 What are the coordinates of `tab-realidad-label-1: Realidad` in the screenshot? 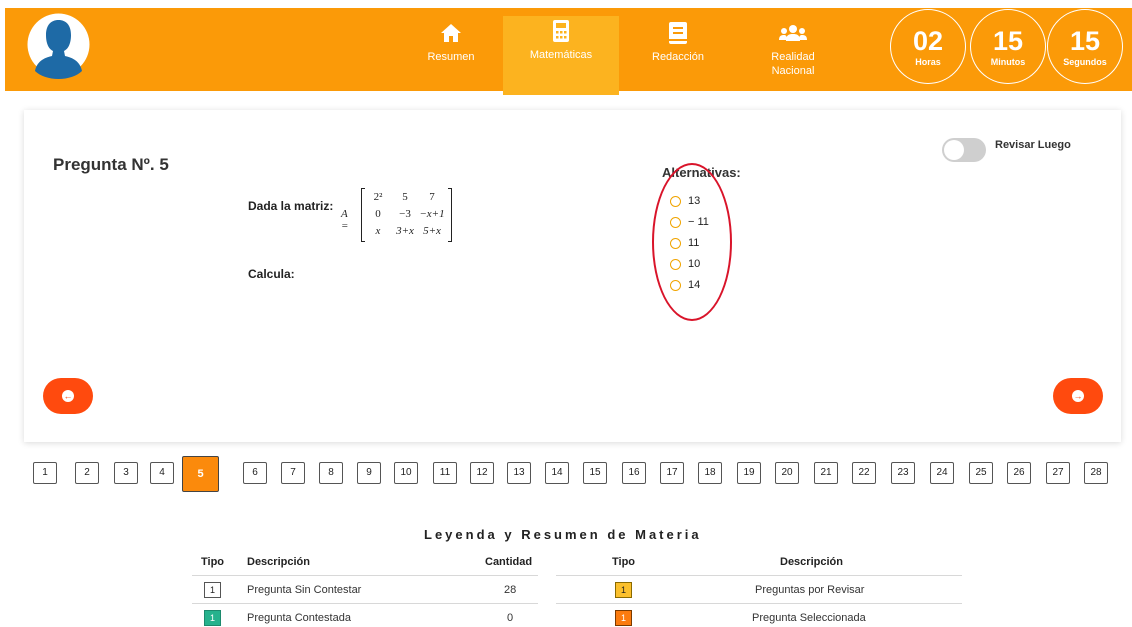 It's located at (793, 57).